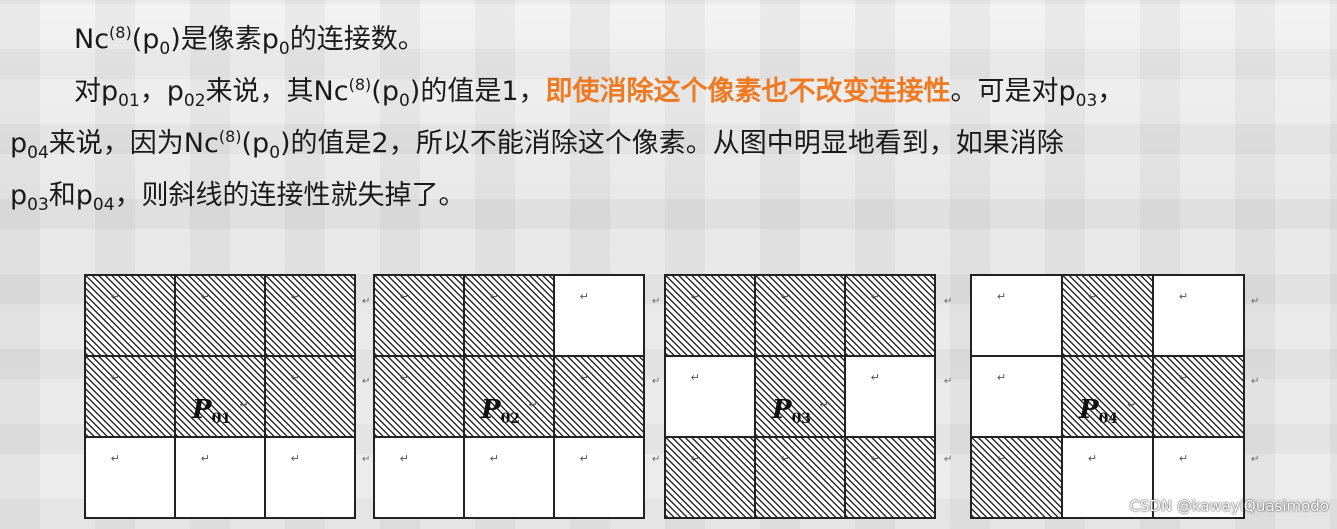 This screenshot has height=529, width=1337. I want to click on grid-cell: ↵ P04, so click(1107, 396).